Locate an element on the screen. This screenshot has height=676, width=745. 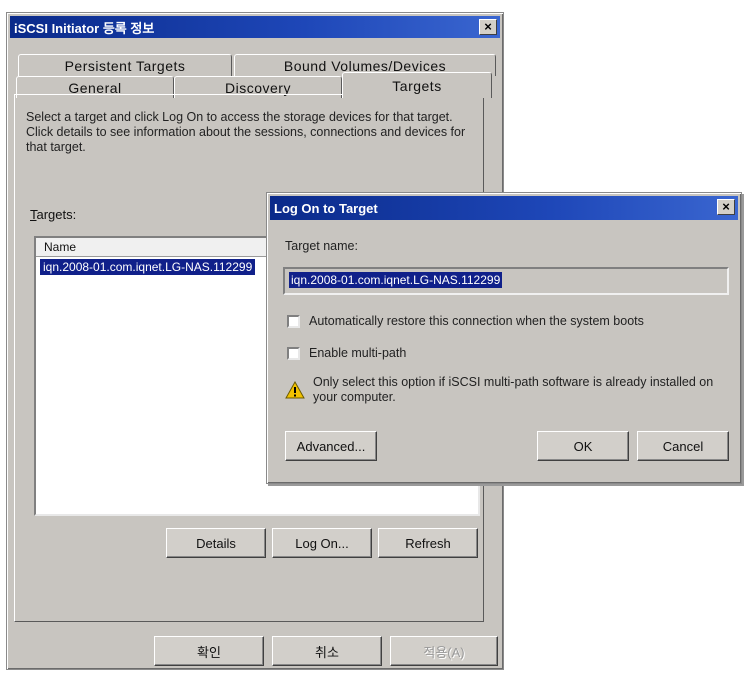
target-name-field: iqn.2008-01.com.iqnet.LG-NAS.112299 is located at coordinates (506, 281).